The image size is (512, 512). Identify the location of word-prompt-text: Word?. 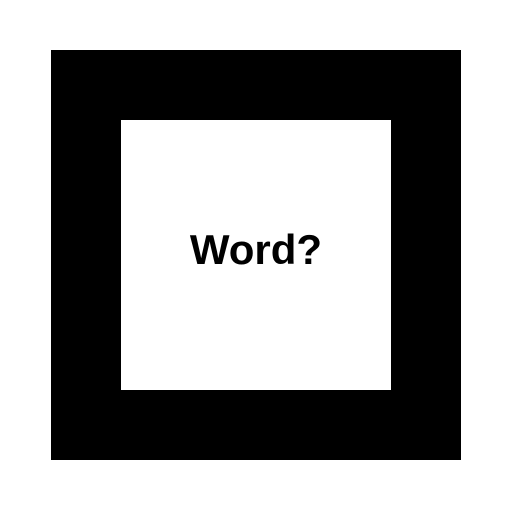
(256, 249).